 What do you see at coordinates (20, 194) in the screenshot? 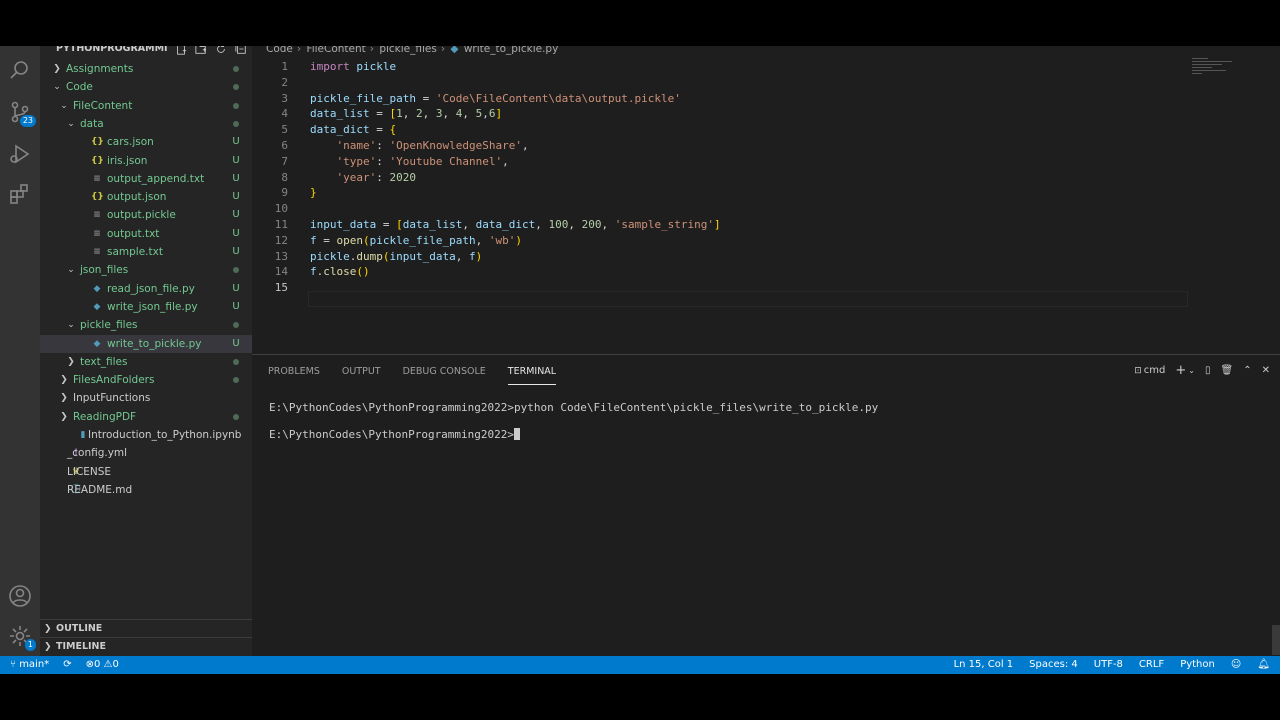
I see `extensions-icon` at bounding box center [20, 194].